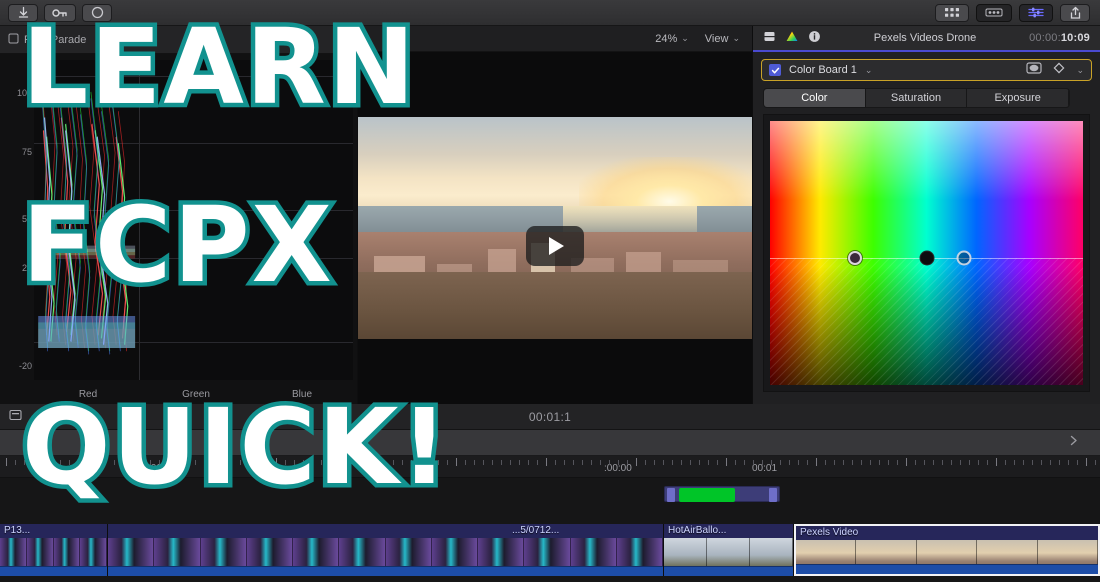  Describe the element at coordinates (1018, 98) in the screenshot. I see `tab-exposure: Exposure` at that location.